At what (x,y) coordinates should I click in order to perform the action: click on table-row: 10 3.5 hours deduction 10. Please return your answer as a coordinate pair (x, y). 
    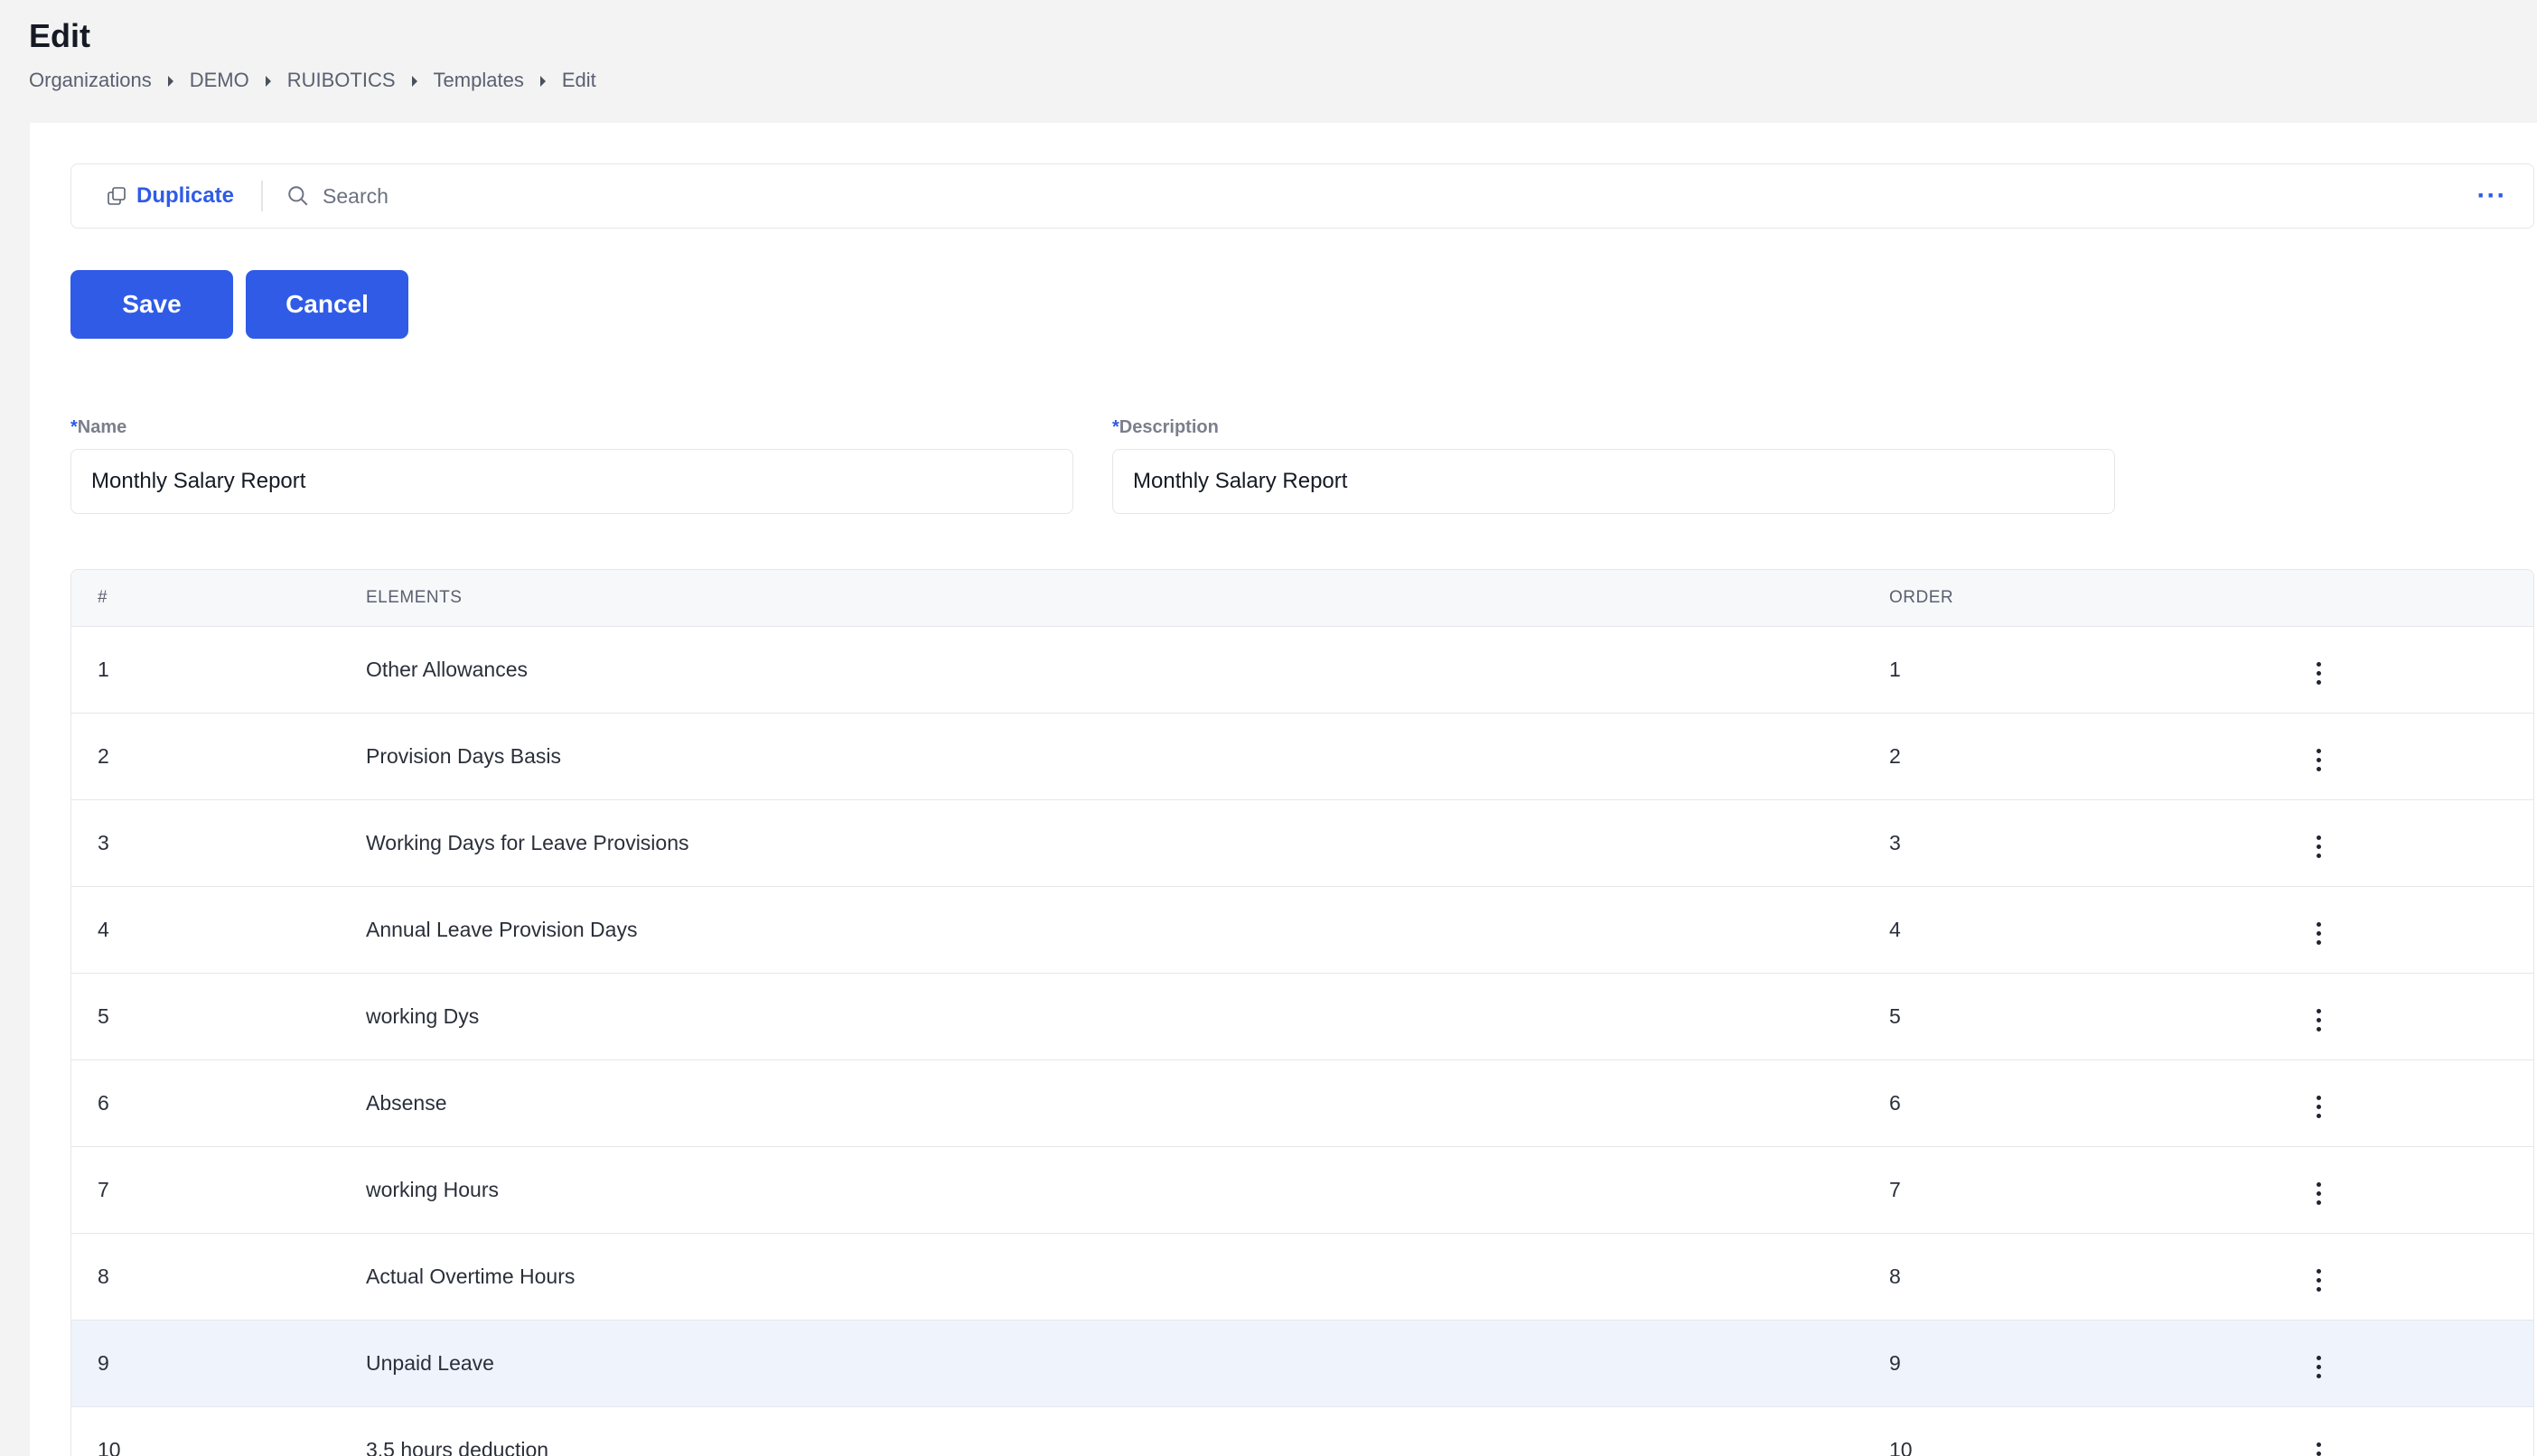
    Looking at the image, I should click on (1302, 1431).